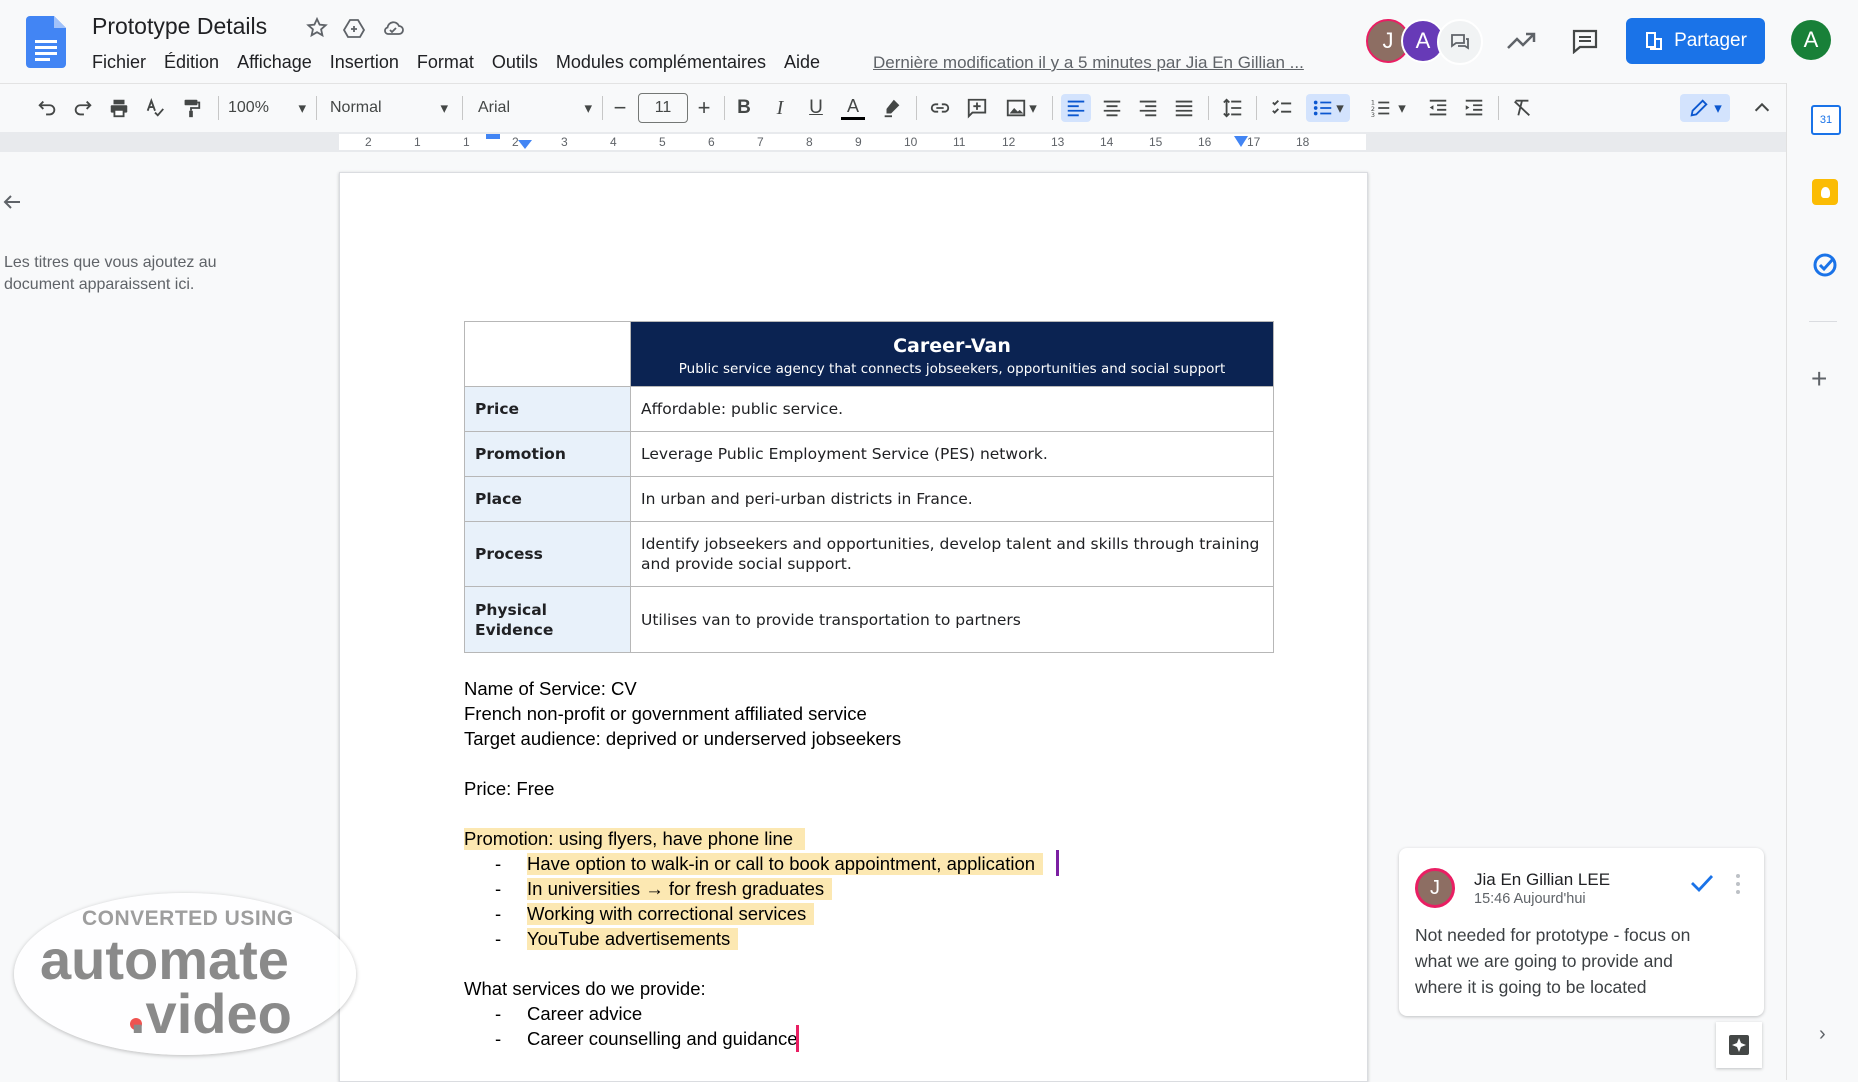  Describe the element at coordinates (46, 42) in the screenshot. I see `docs-logo-icon` at that location.